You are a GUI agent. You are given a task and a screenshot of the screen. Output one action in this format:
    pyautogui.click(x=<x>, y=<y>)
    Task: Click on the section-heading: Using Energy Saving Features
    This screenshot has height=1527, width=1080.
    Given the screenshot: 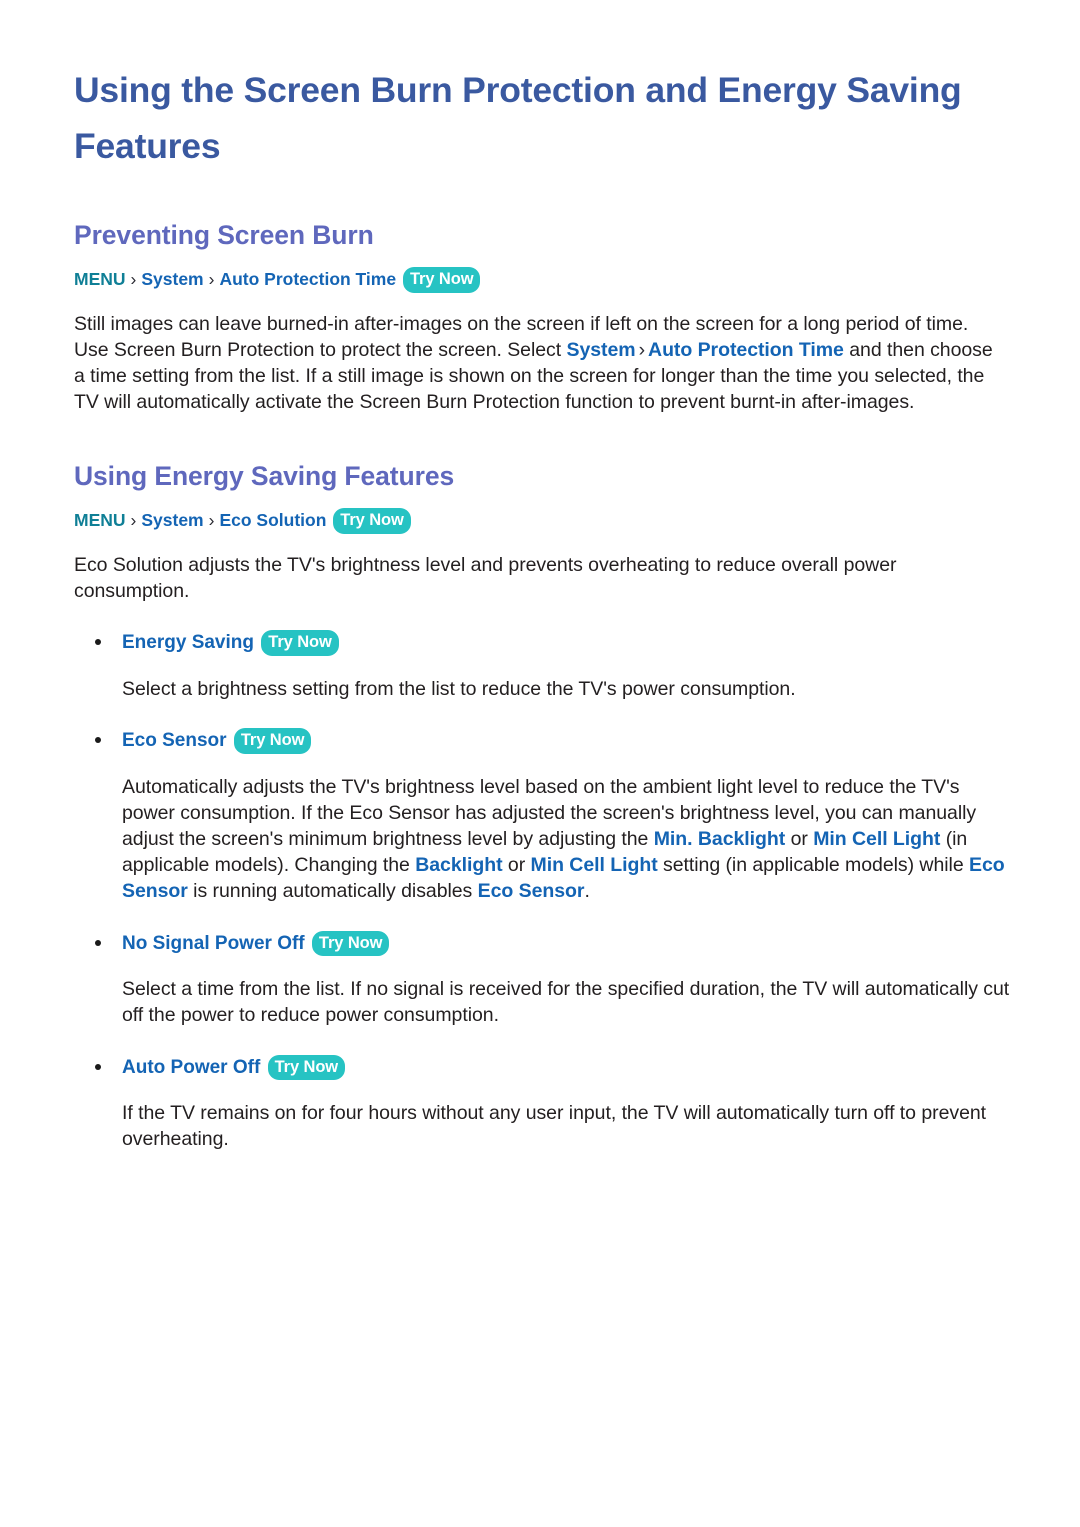 What is the action you would take?
    pyautogui.click(x=264, y=476)
    